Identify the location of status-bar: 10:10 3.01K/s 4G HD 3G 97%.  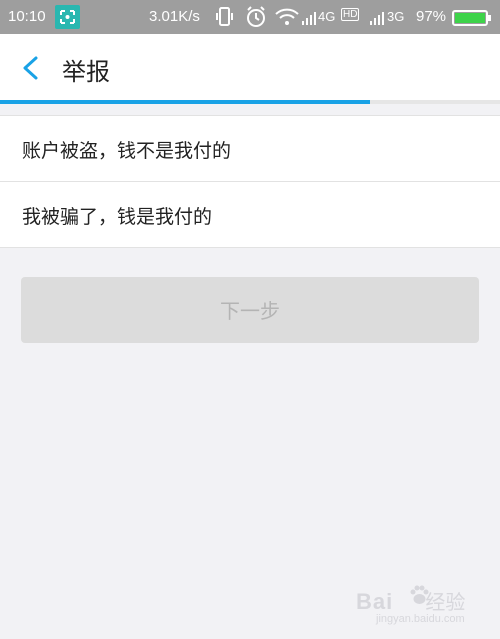
(250, 17).